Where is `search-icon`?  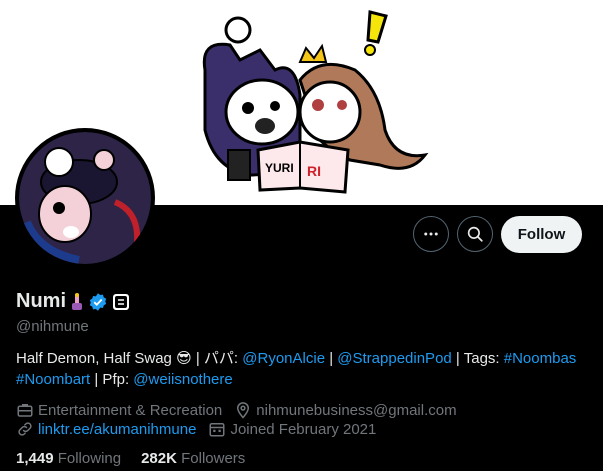
search-icon is located at coordinates (475, 234).